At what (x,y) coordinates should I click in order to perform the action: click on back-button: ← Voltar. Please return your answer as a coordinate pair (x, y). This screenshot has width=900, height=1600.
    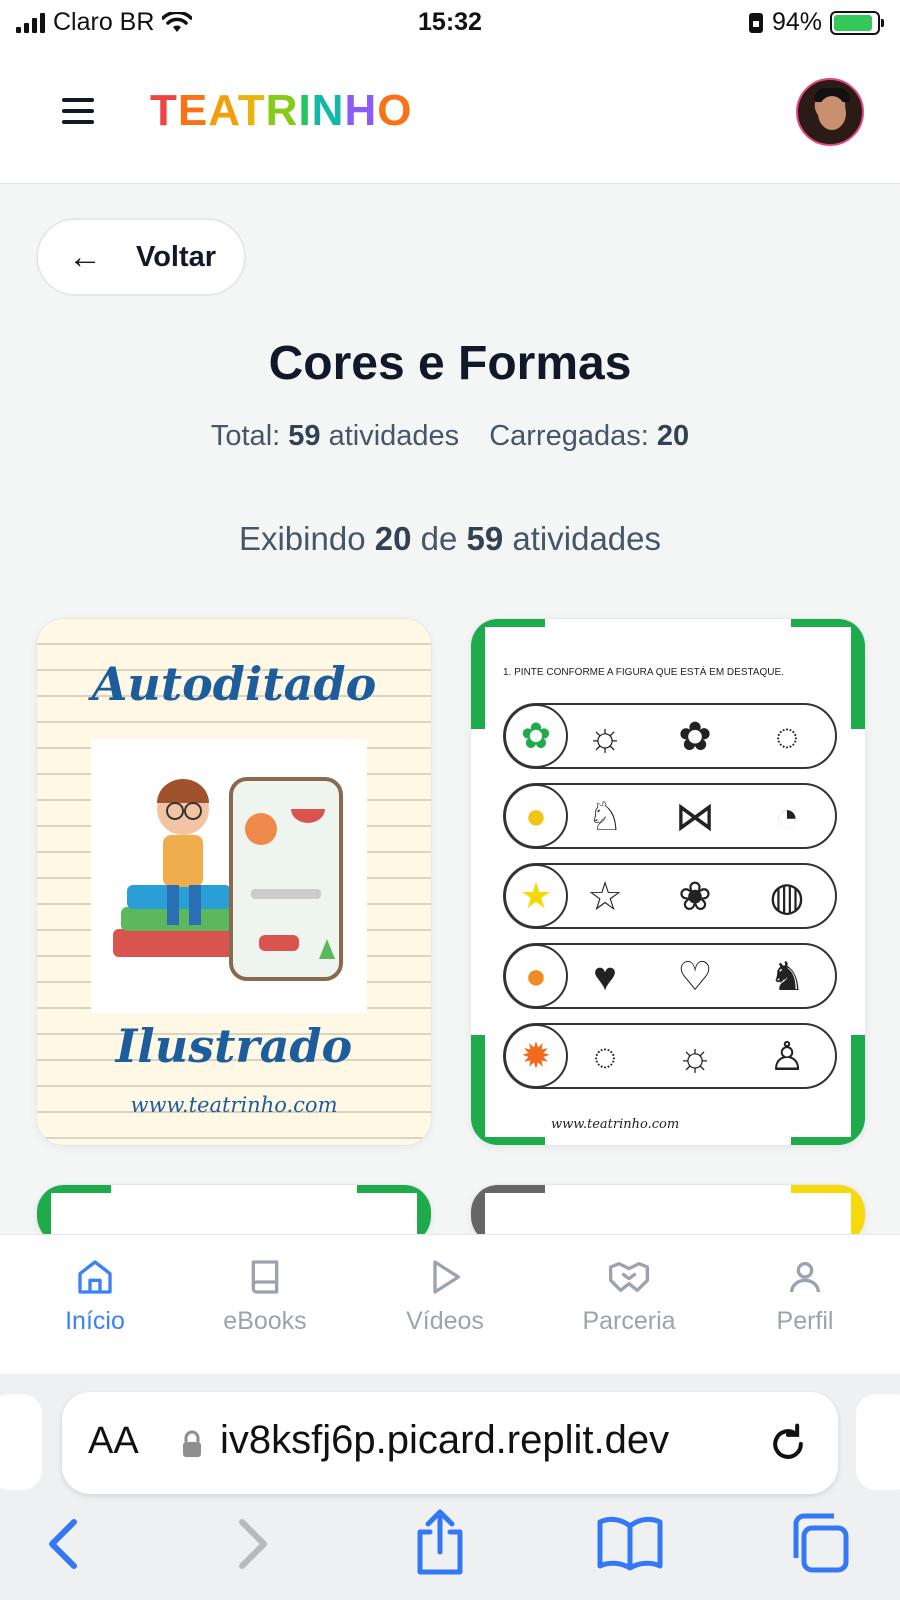
    Looking at the image, I should click on (141, 257).